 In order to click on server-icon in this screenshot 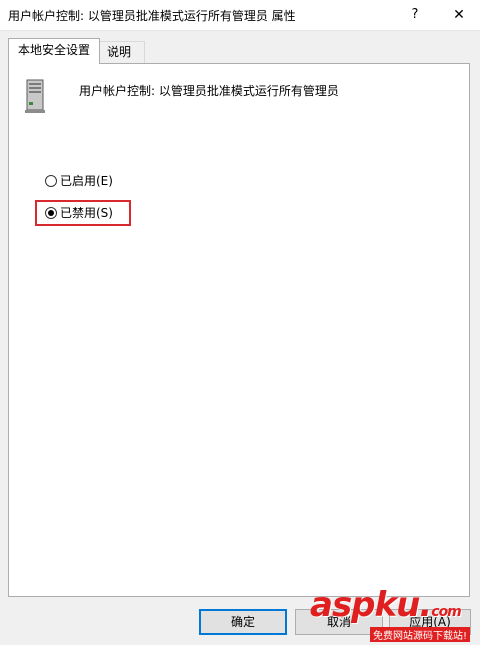, I will do `click(35, 96)`.